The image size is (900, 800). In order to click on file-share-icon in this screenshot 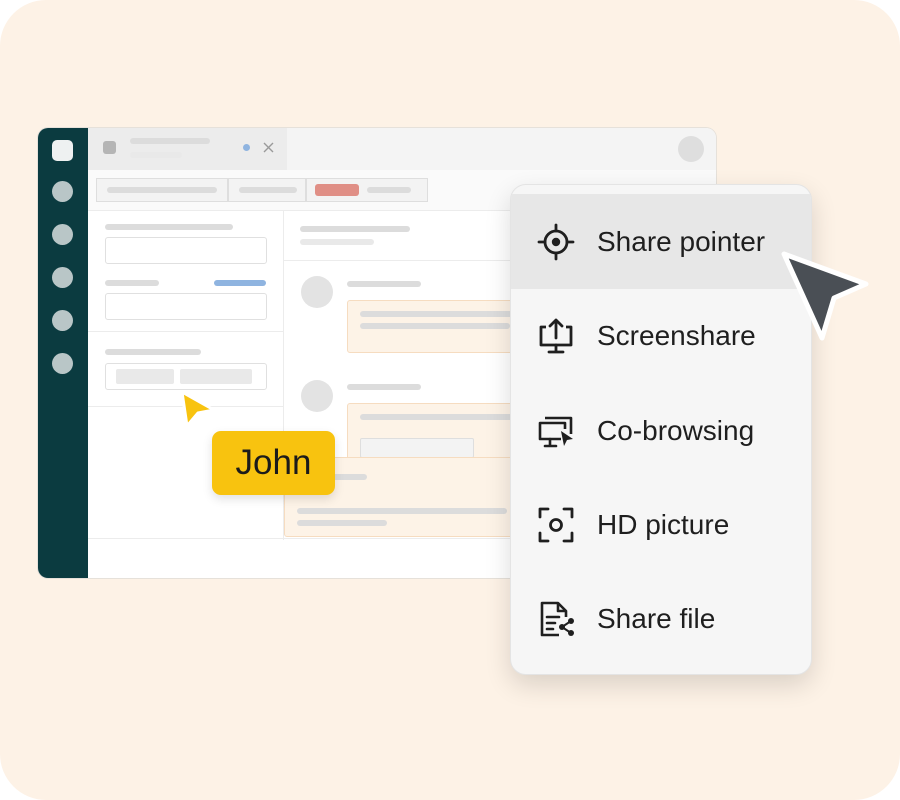, I will do `click(557, 619)`.